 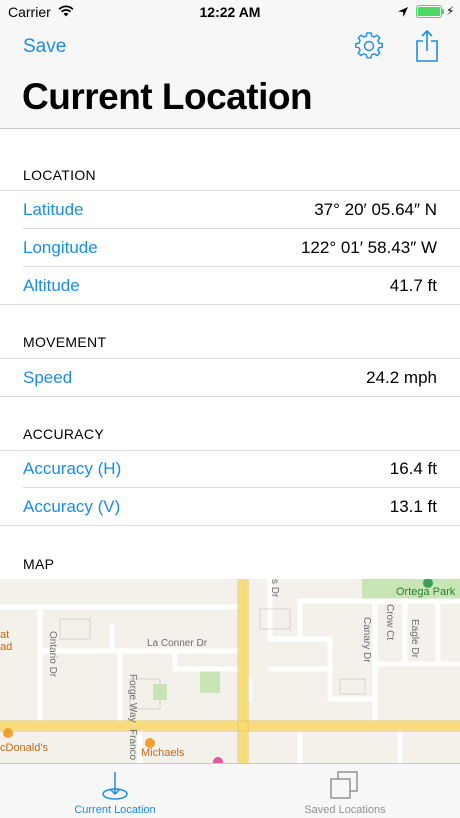 What do you see at coordinates (413, 506) in the screenshot?
I see `row-value: 13.1 ft` at bounding box center [413, 506].